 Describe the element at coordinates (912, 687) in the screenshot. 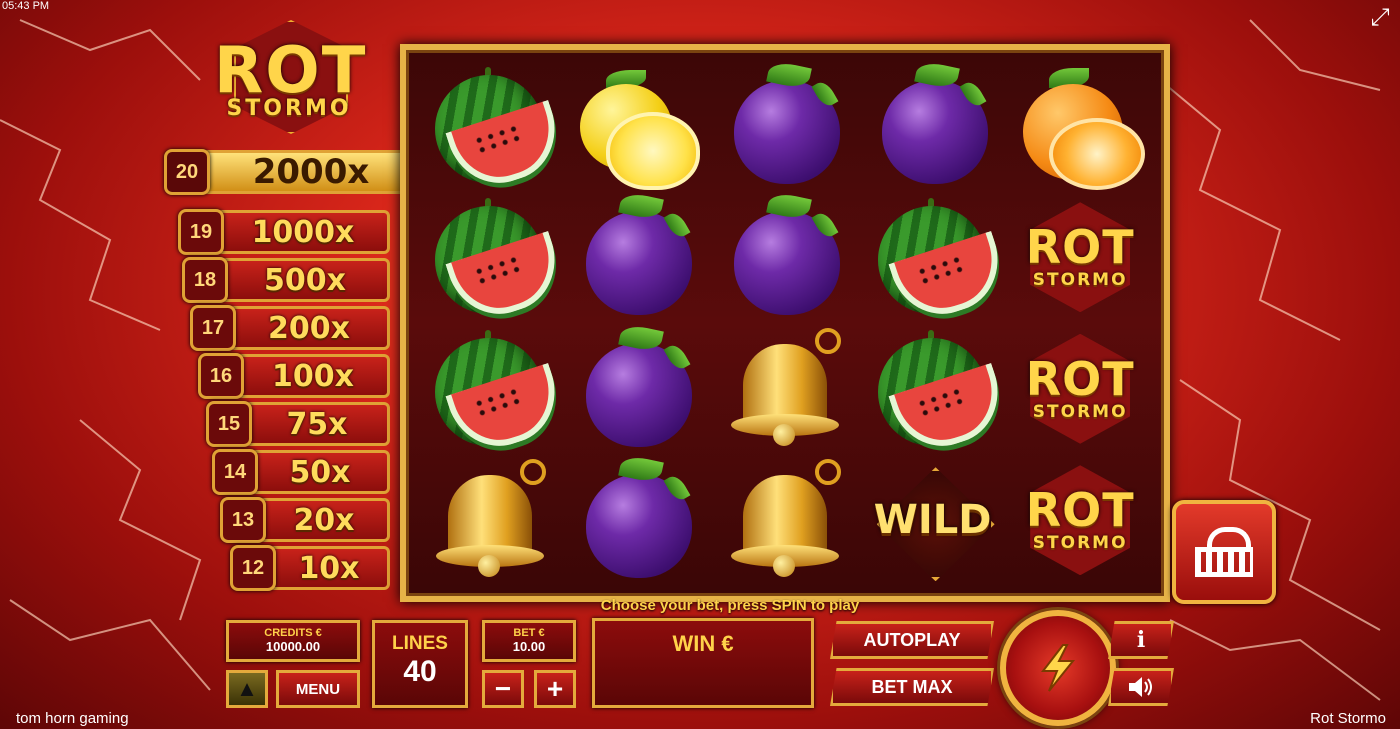

I see `bet-max-button: BET MAX` at that location.